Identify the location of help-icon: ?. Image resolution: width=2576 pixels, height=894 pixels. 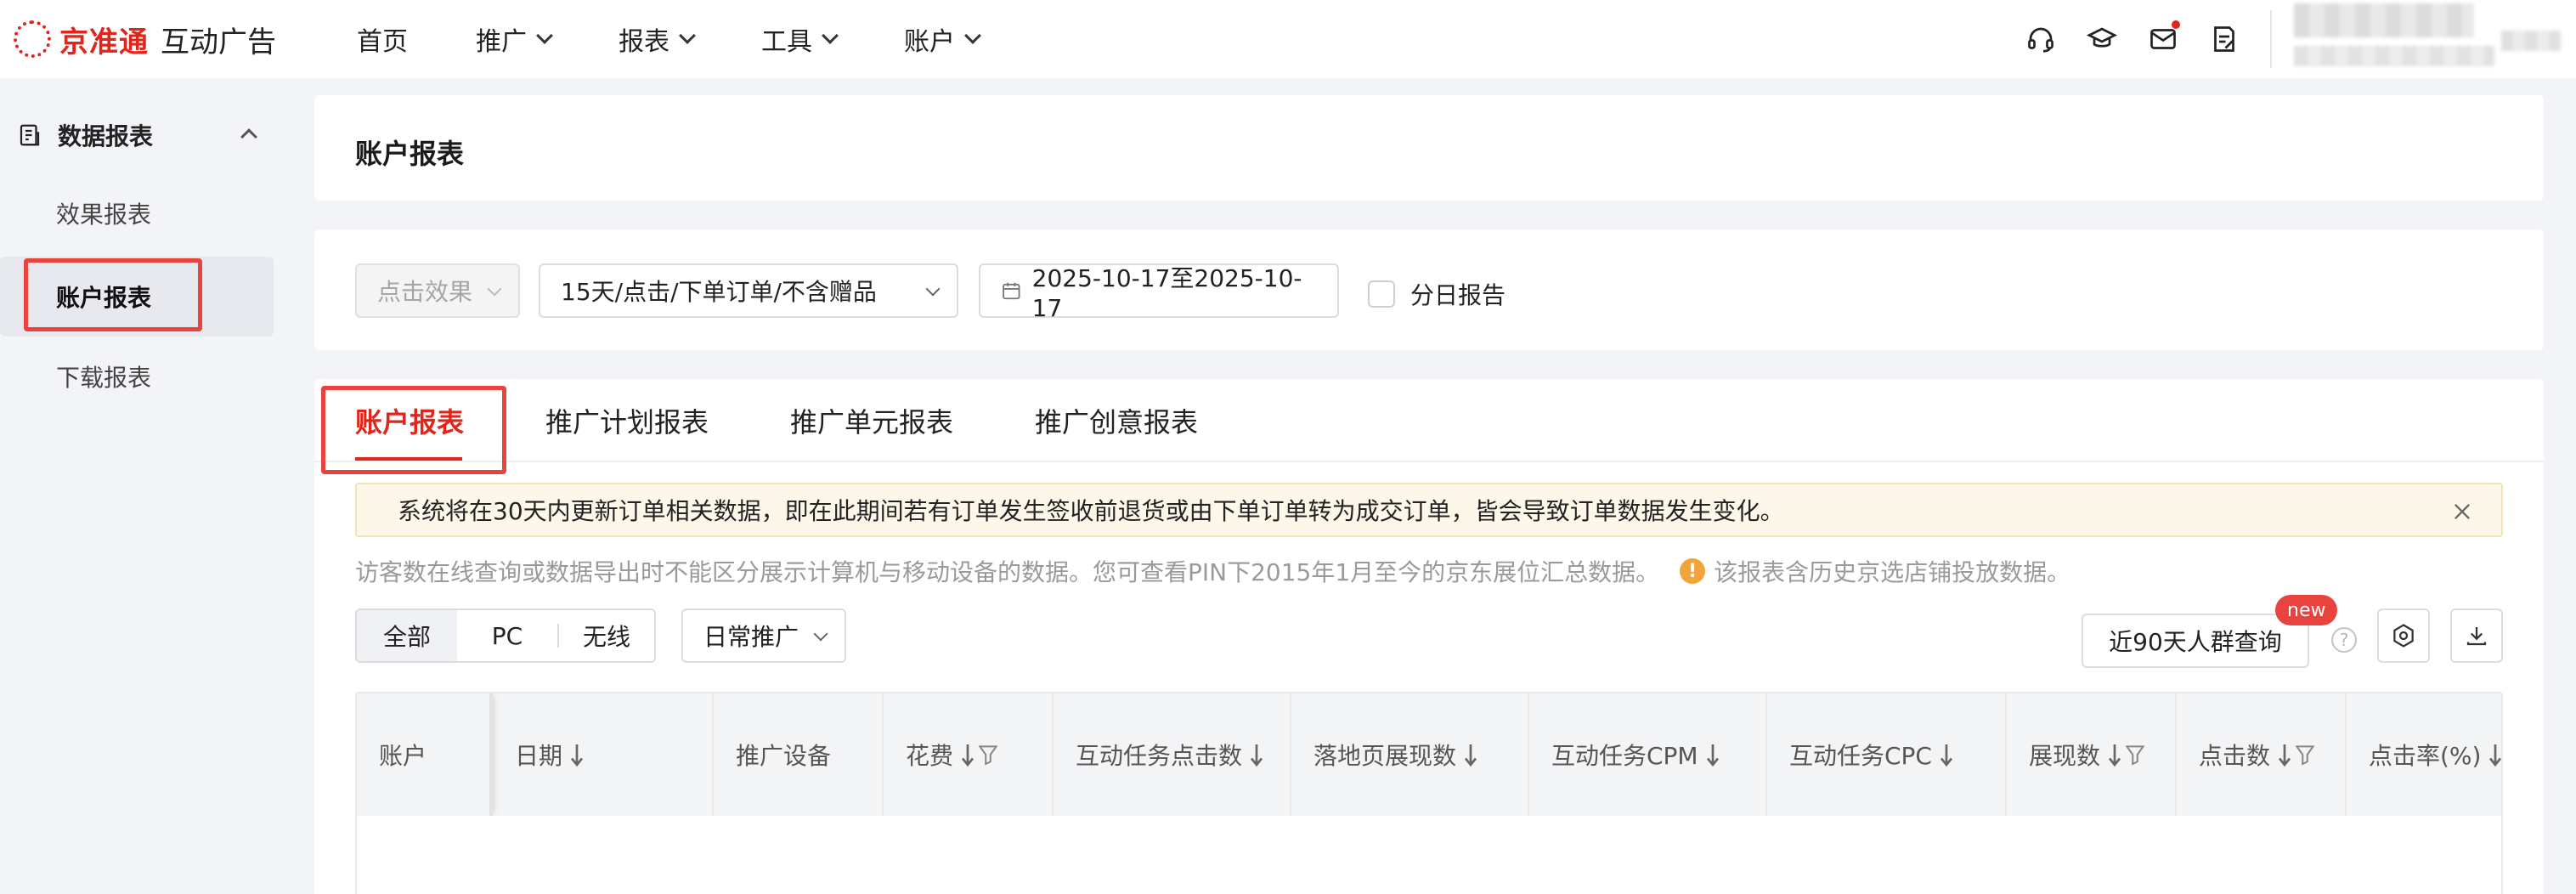
(2344, 640).